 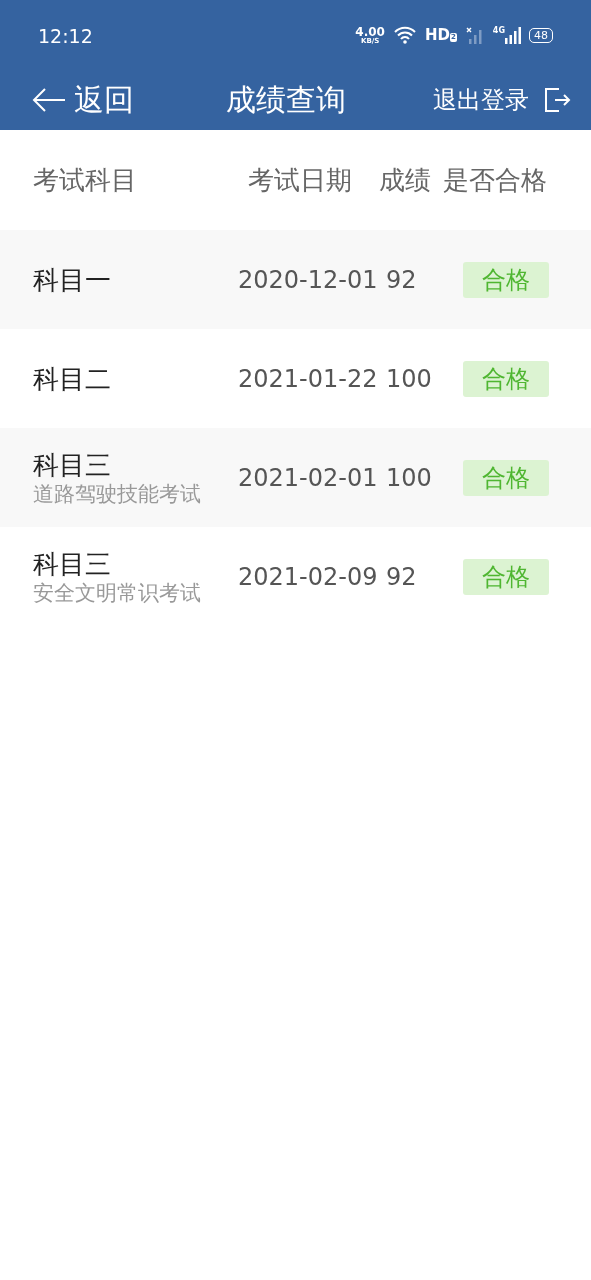 What do you see at coordinates (370, 31) in the screenshot?
I see `speed-value: 4.00` at bounding box center [370, 31].